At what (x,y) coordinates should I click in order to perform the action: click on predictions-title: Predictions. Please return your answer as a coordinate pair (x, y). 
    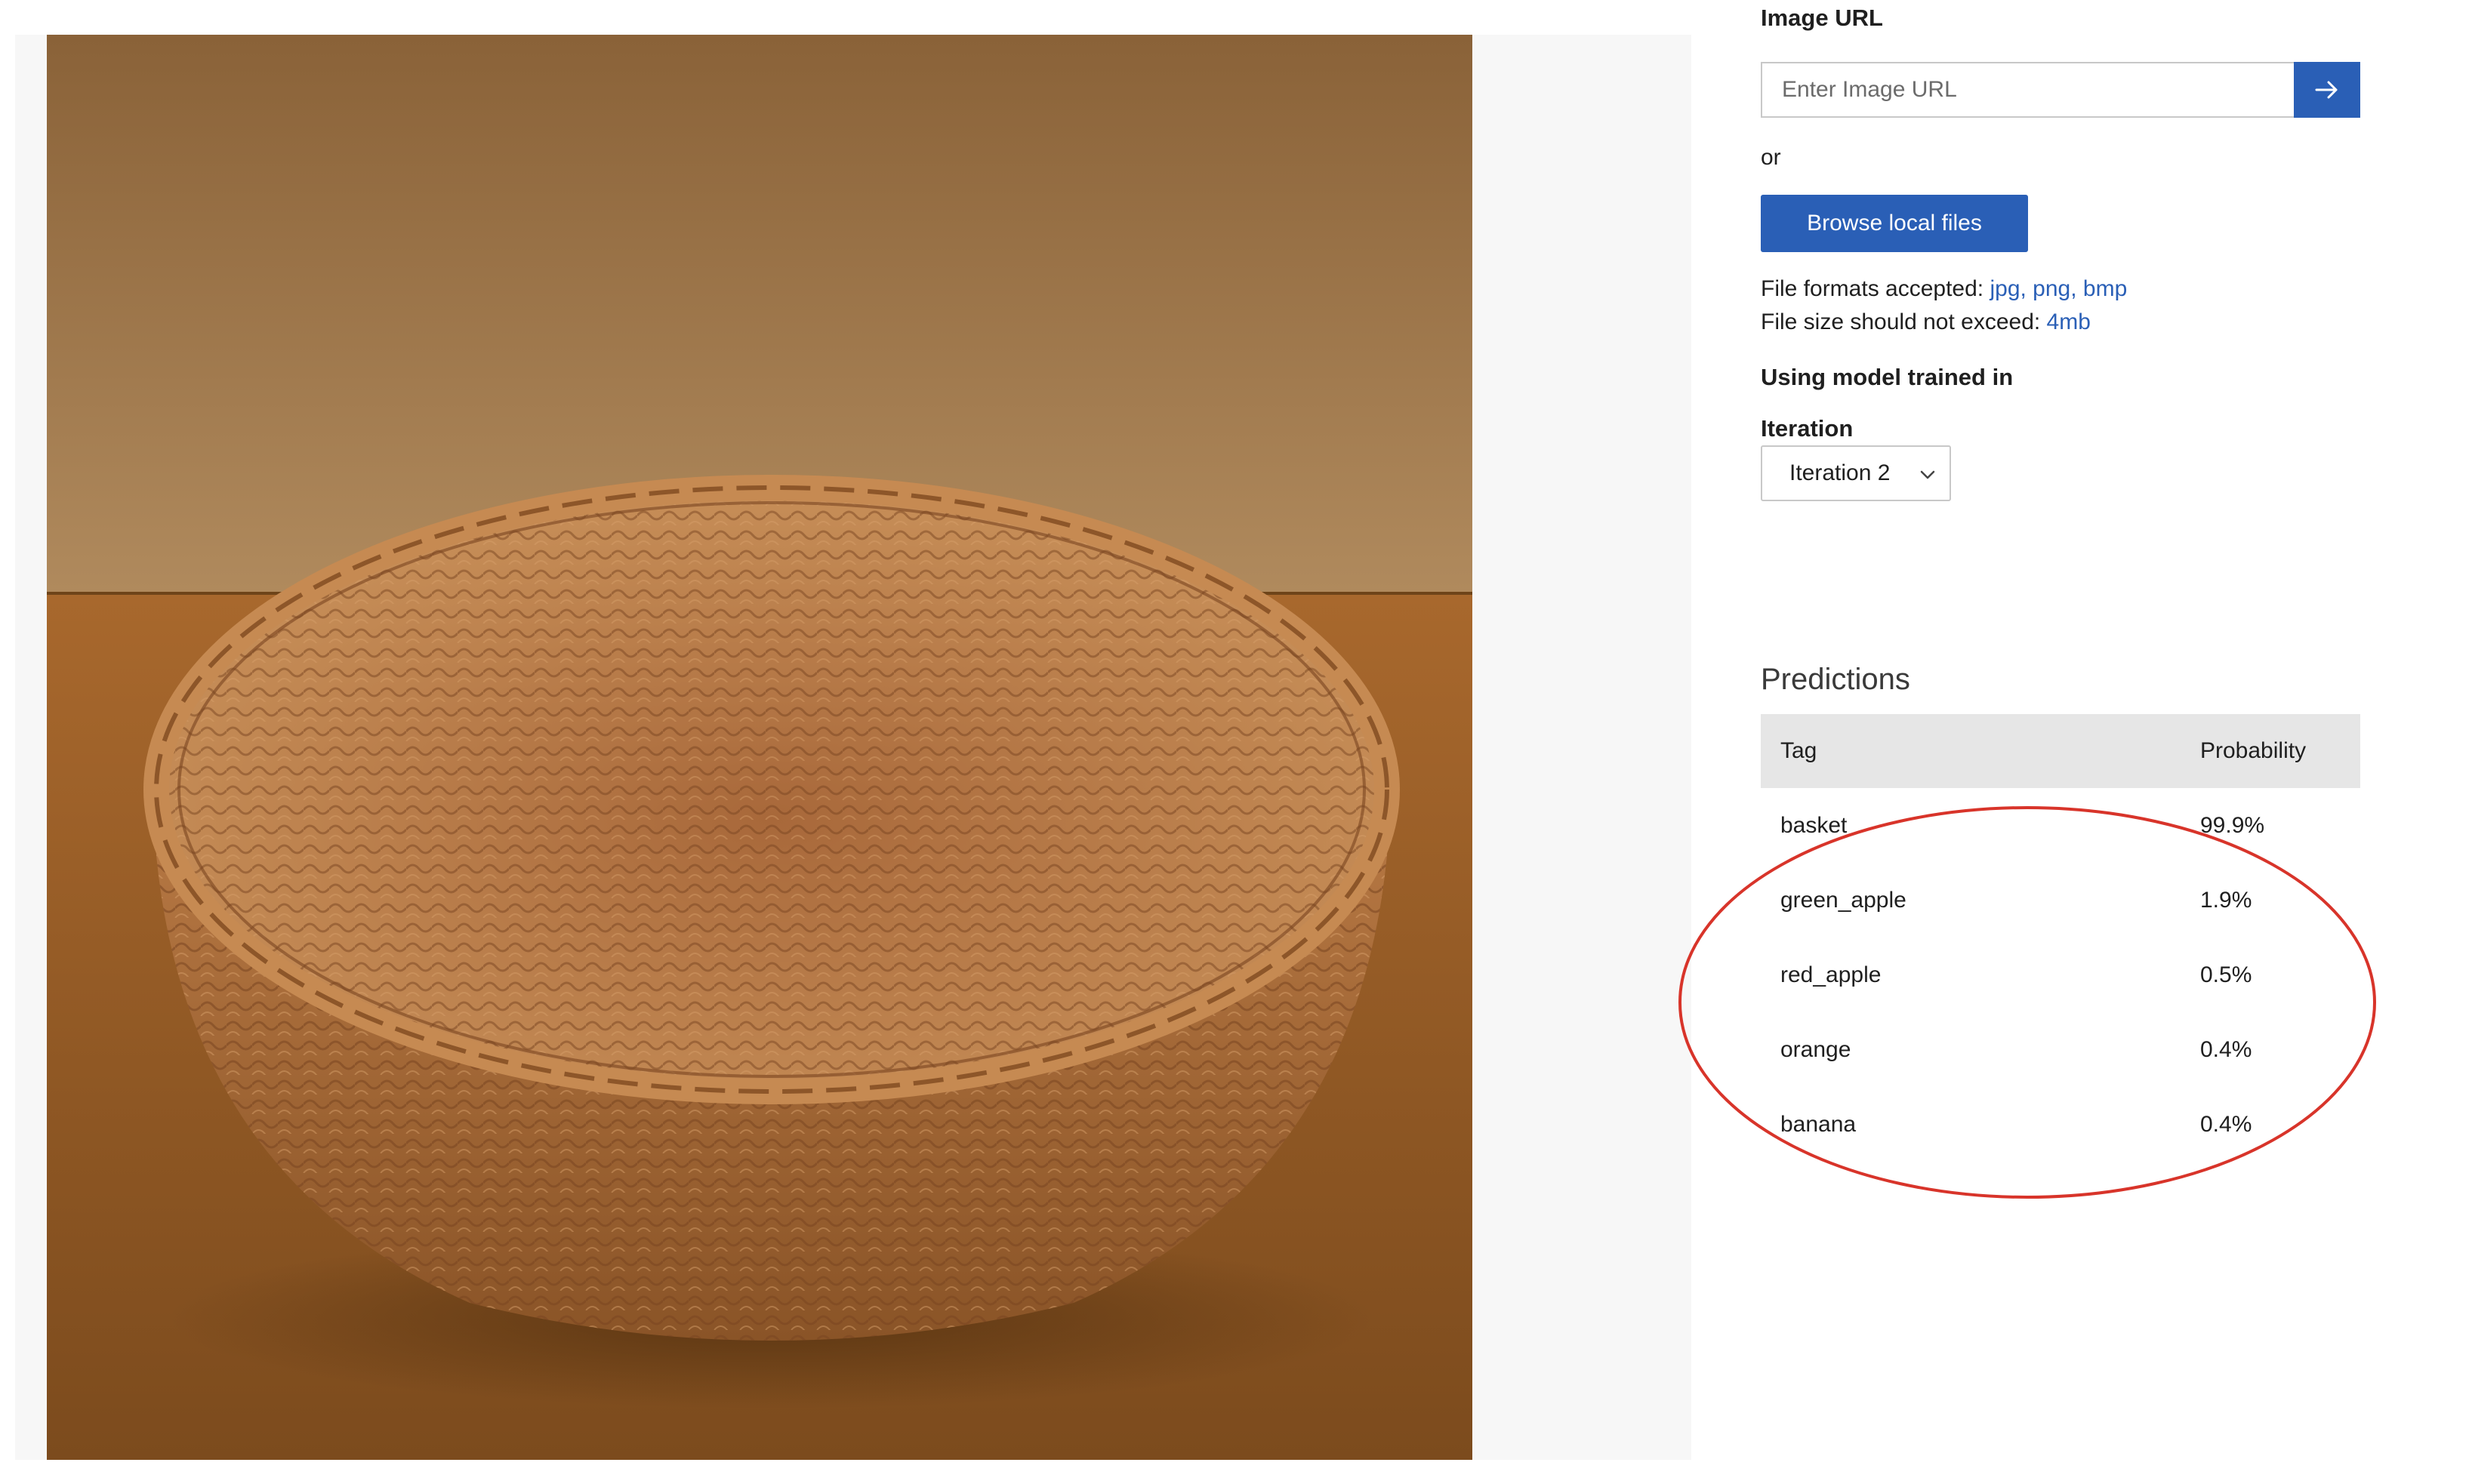
    Looking at the image, I should click on (1835, 679).